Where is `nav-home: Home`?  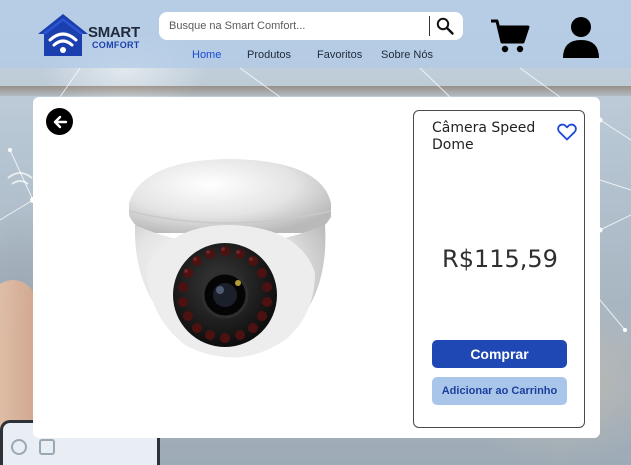
nav-home: Home is located at coordinates (206, 55).